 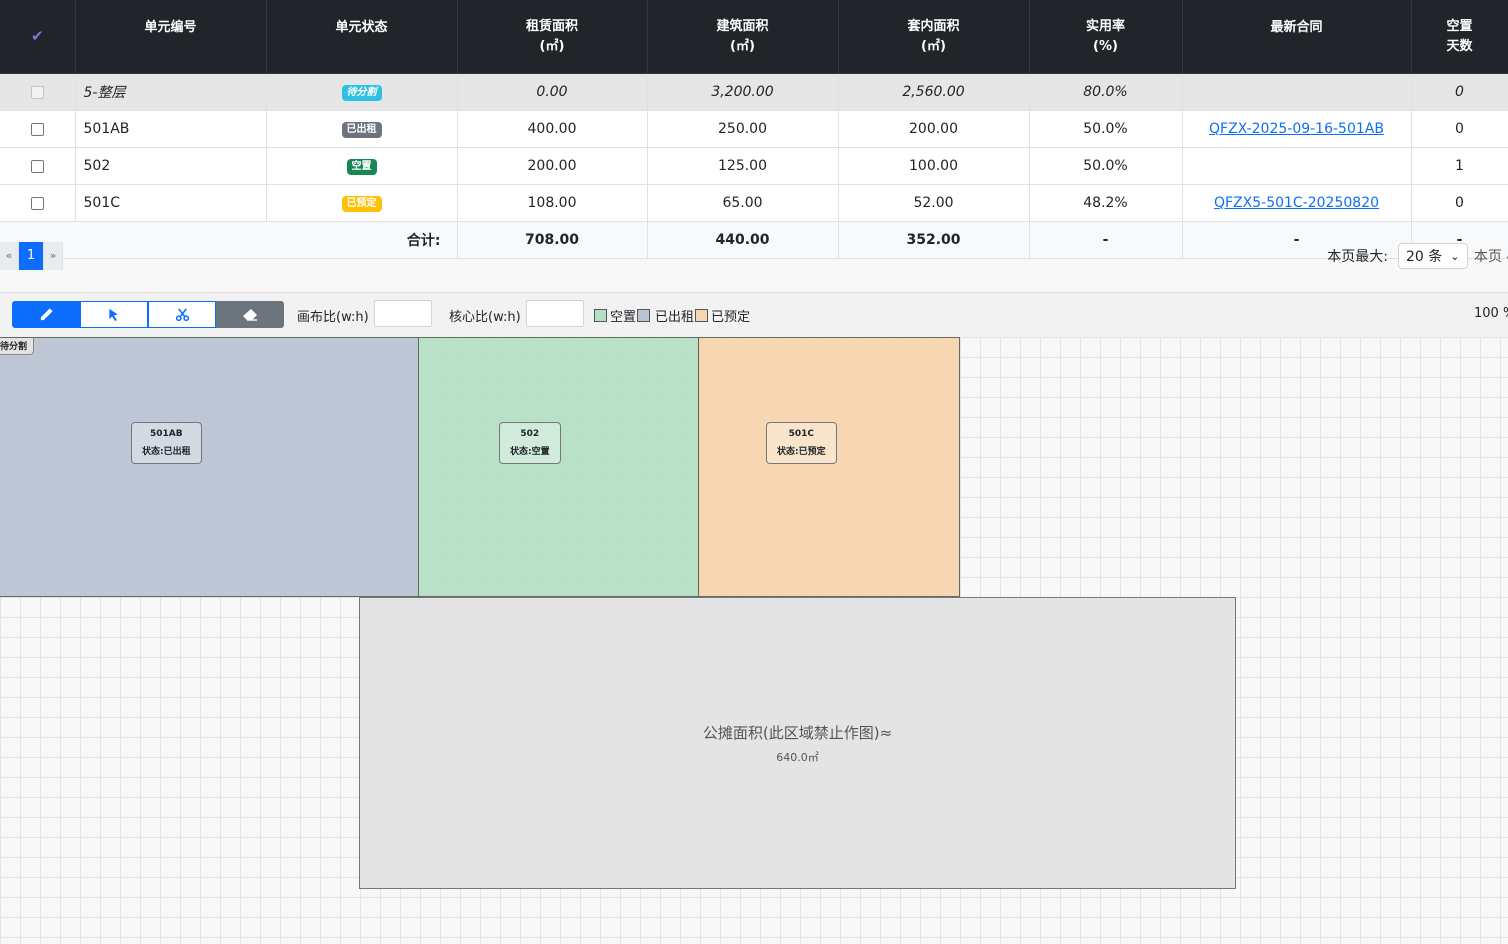 What do you see at coordinates (743, 37) in the screenshot?
I see `col-build-area: 建筑面积 (㎡)` at bounding box center [743, 37].